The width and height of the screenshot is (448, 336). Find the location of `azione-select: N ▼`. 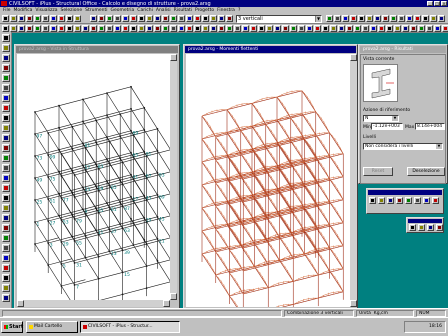

azione-select: N ▼ is located at coordinates (381, 118).